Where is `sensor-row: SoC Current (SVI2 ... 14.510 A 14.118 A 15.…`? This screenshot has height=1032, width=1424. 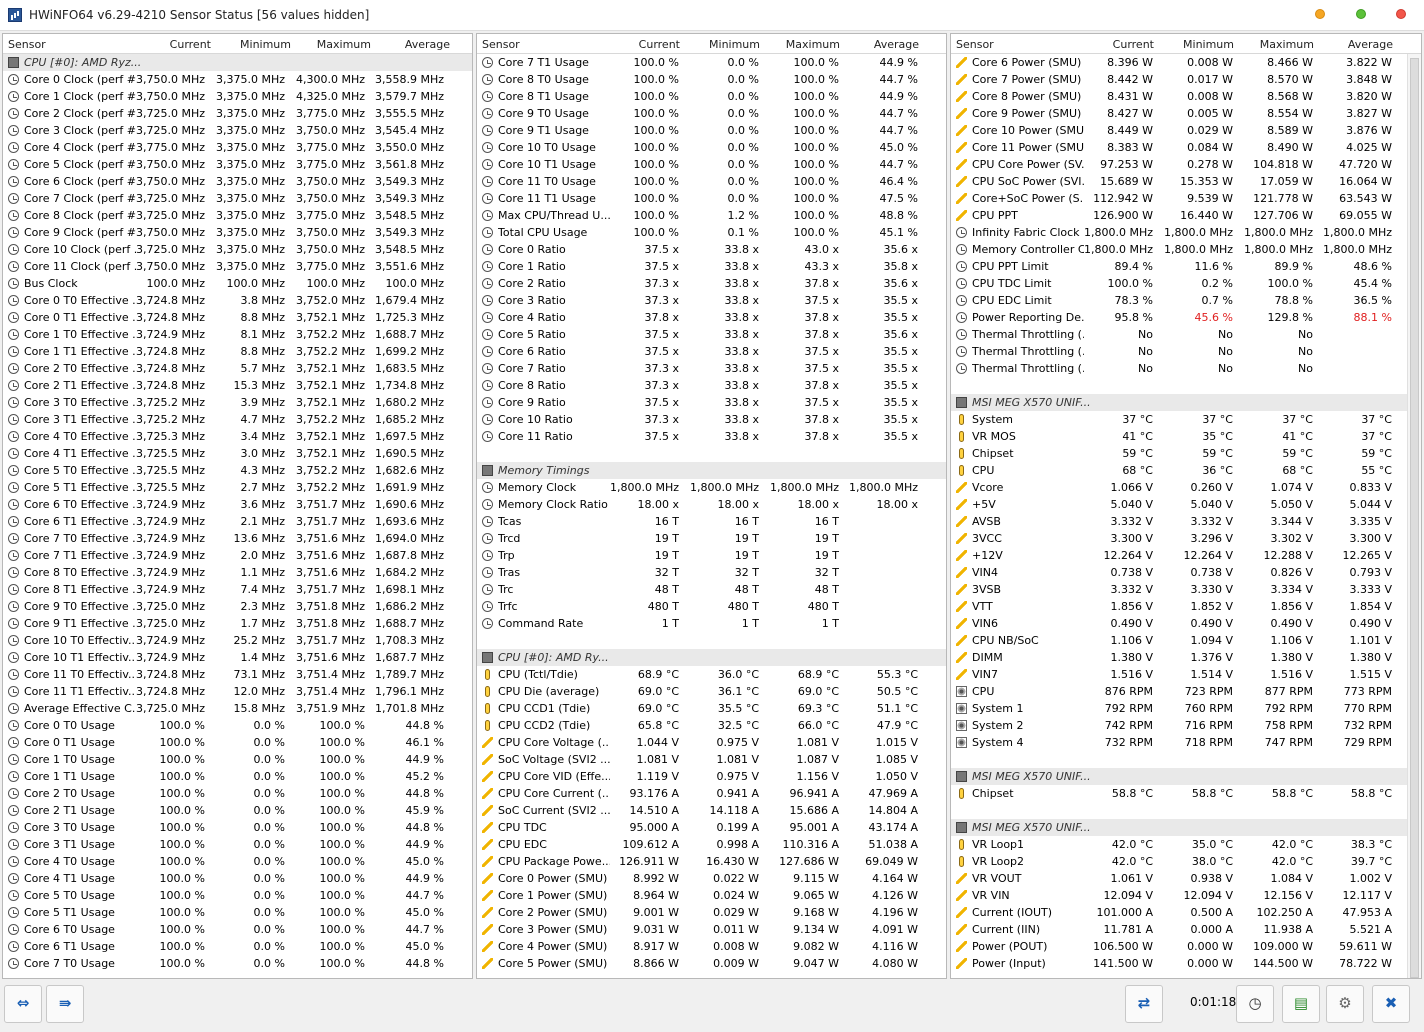 sensor-row: SoC Current (SVI2 ... 14.510 A 14.118 A 15.… is located at coordinates (711, 810).